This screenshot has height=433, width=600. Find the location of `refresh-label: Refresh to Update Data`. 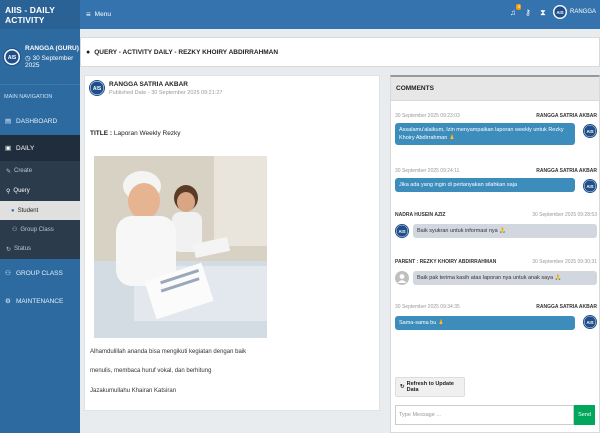

refresh-label: Refresh to Update Data is located at coordinates (430, 387).